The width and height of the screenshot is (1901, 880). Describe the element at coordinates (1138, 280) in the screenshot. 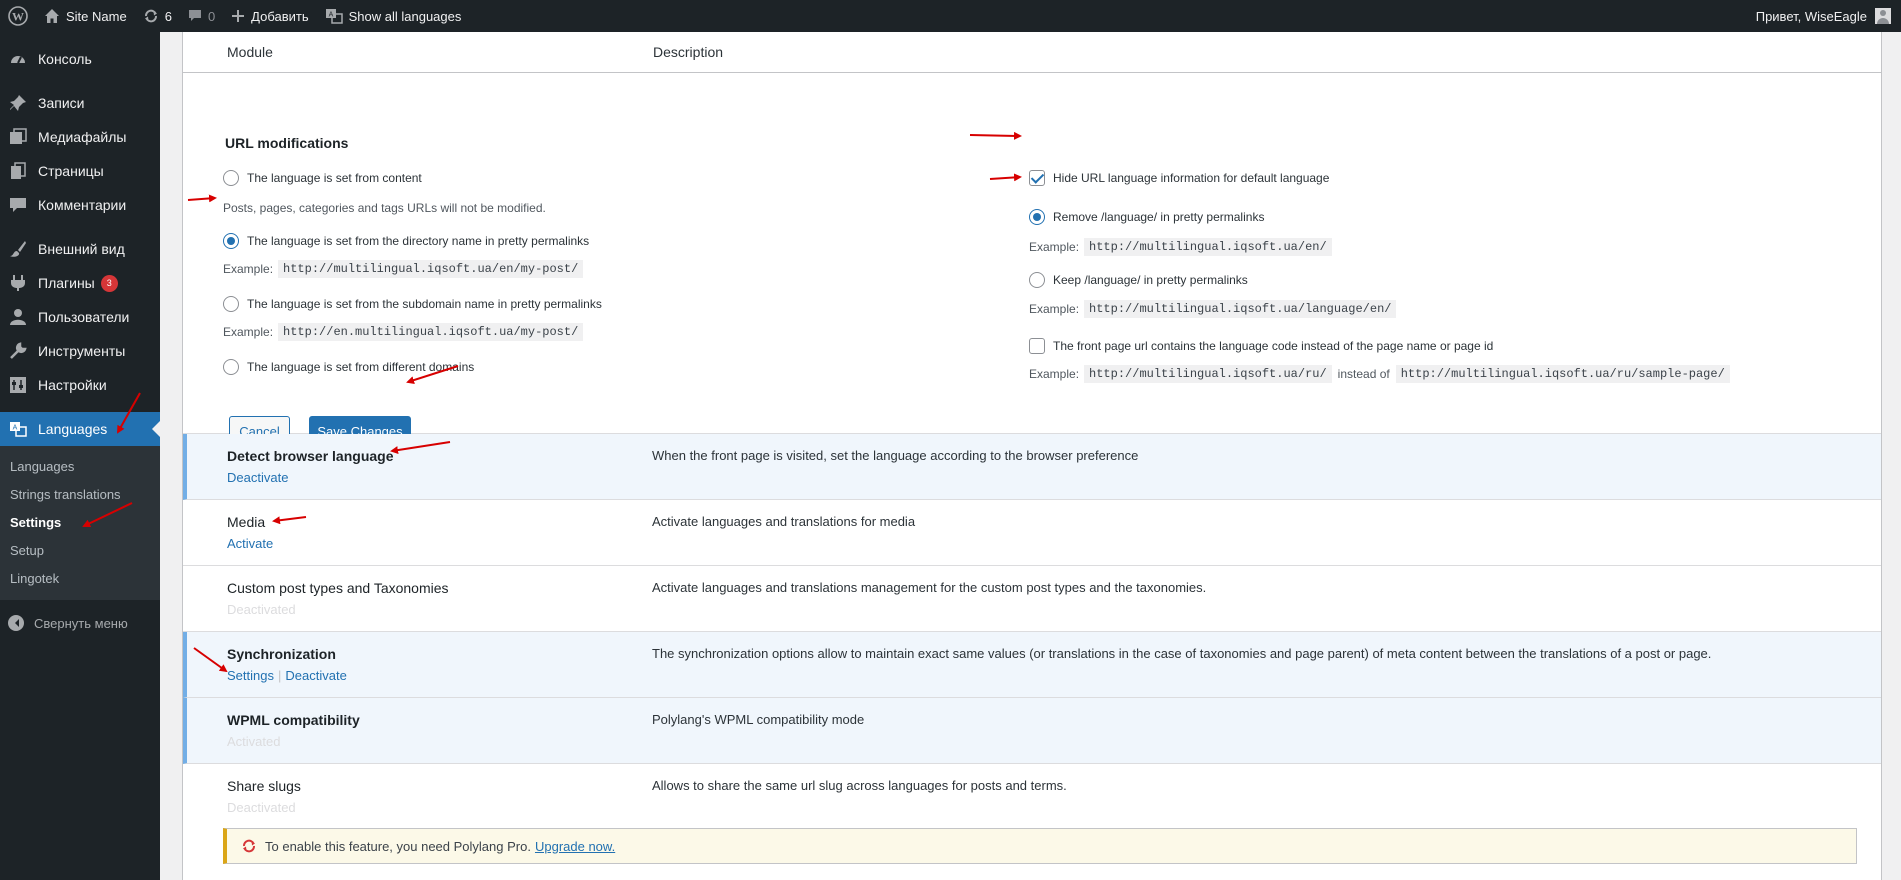

I see `option-keep-language: Keep /language/ in pretty permalinks` at that location.